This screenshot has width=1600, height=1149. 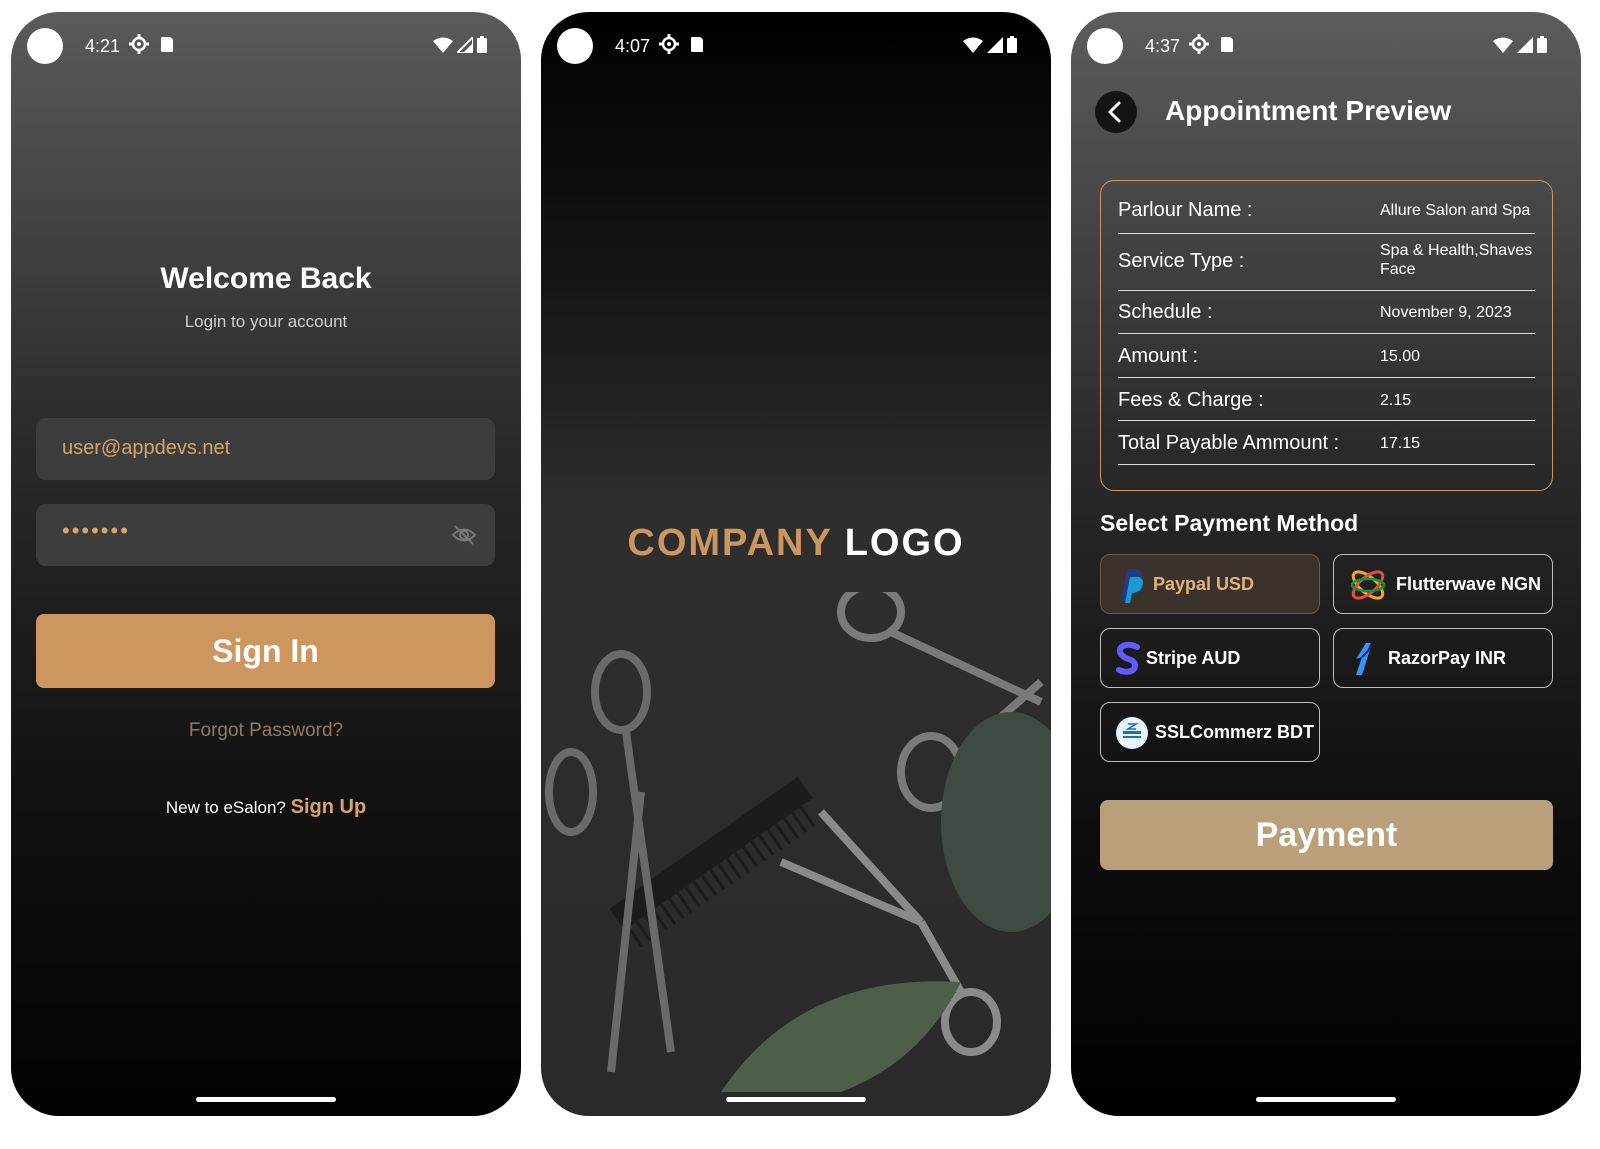 I want to click on status-bar: 4:37, so click(x=1326, y=45).